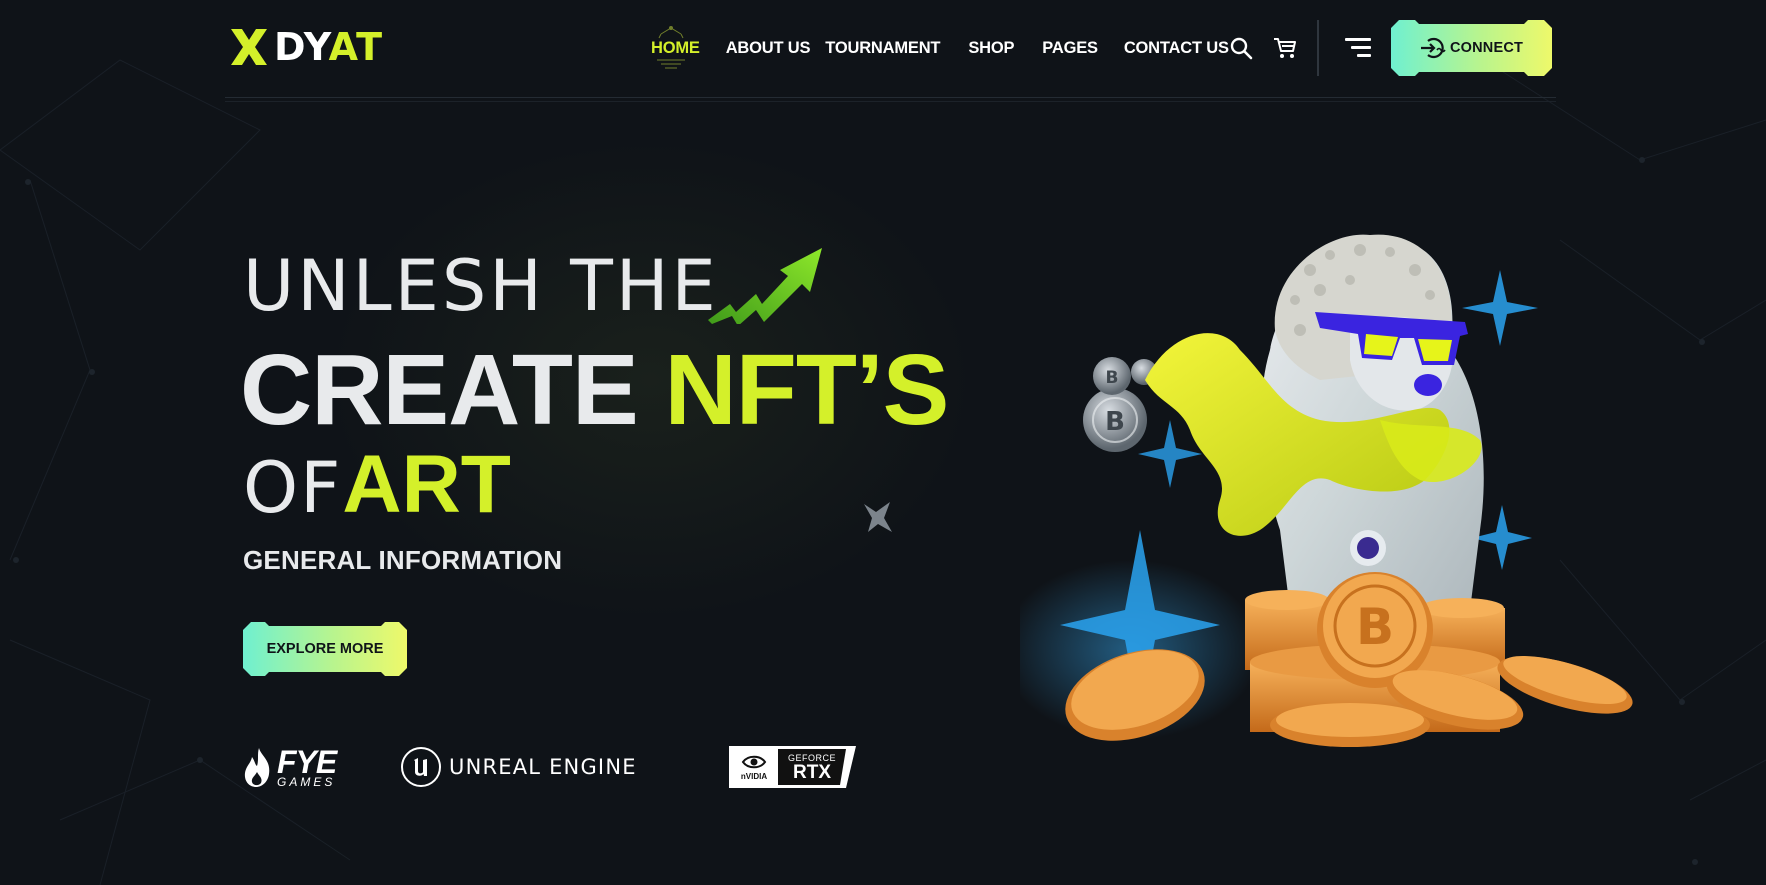  I want to click on nav-about-us: ABOUT US, so click(768, 48).